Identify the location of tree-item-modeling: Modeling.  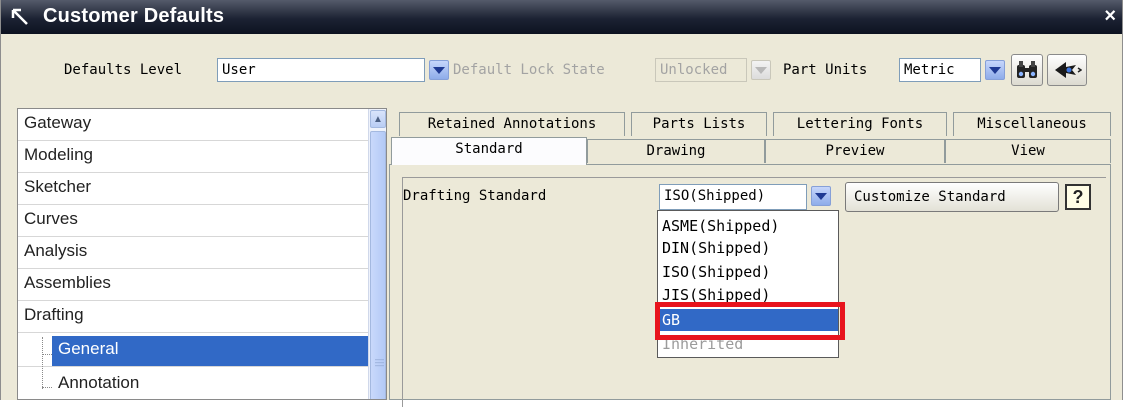
(194, 157).